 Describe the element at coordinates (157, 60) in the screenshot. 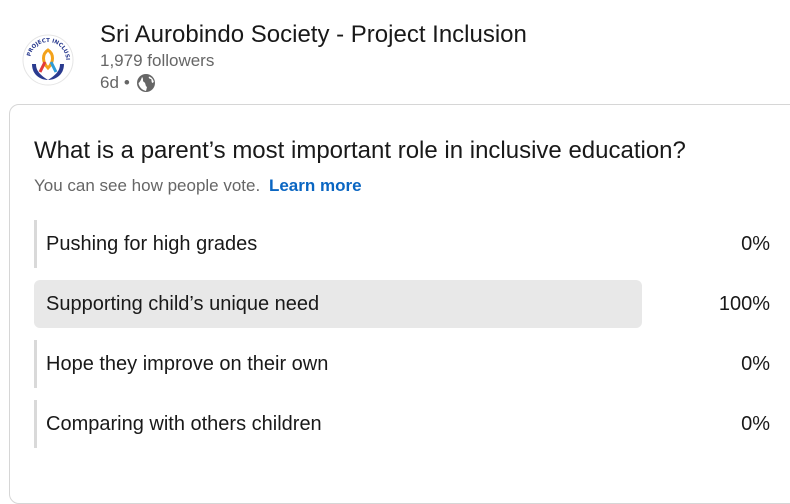

I see `followers-count: 1,979 followers` at that location.